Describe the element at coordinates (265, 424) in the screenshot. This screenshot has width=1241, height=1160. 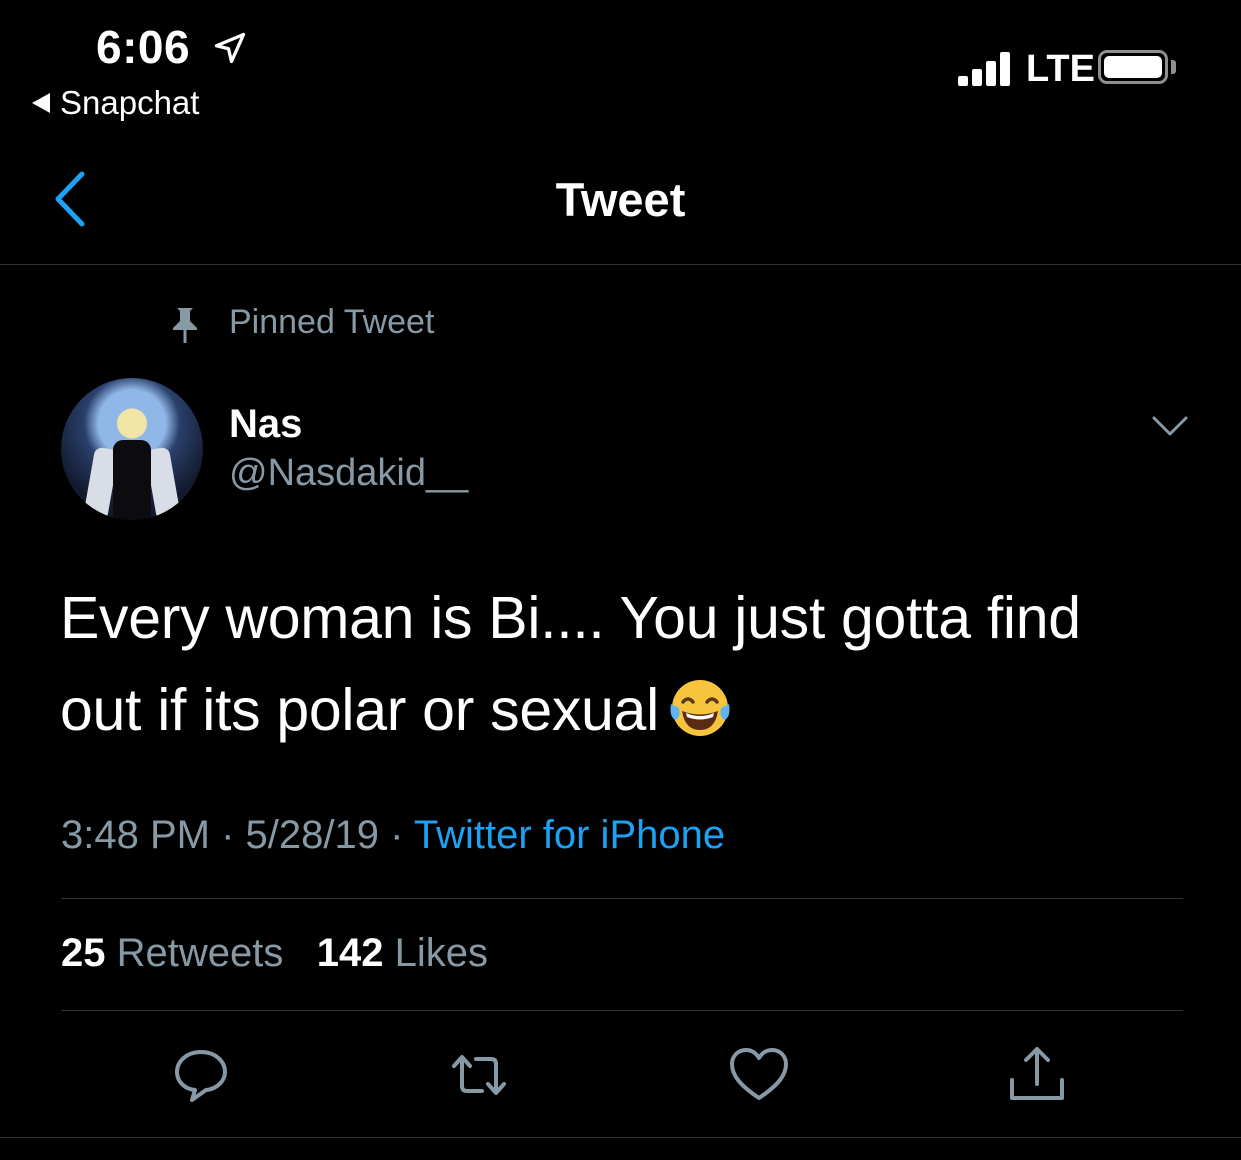
I see `author-name: Nas` at that location.